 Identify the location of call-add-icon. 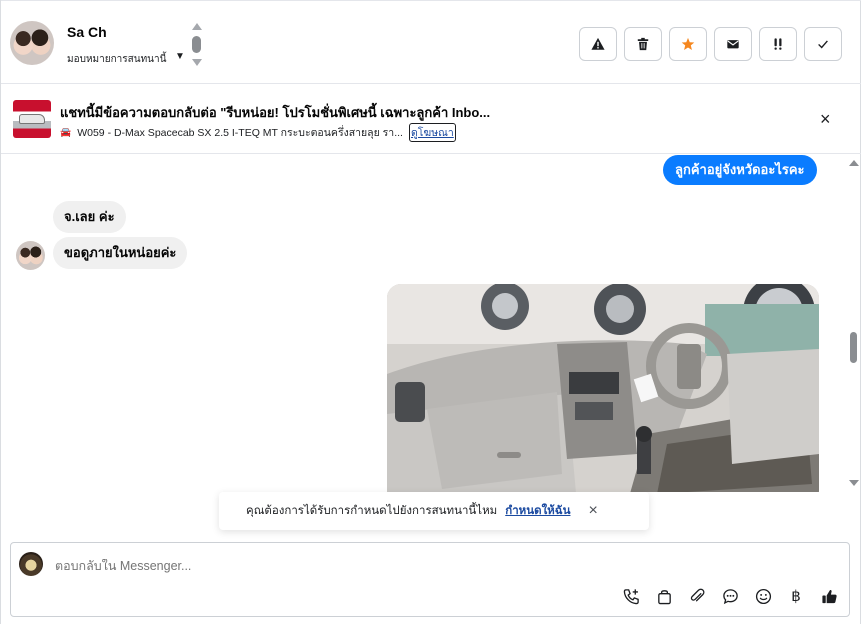
(631, 596).